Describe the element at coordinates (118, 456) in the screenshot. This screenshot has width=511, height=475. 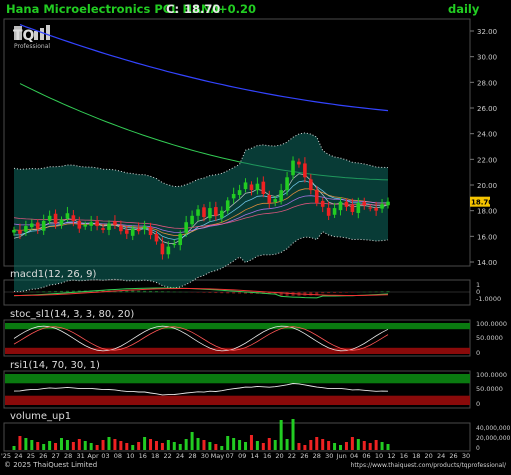
I see `date-axis-label: 08` at that location.